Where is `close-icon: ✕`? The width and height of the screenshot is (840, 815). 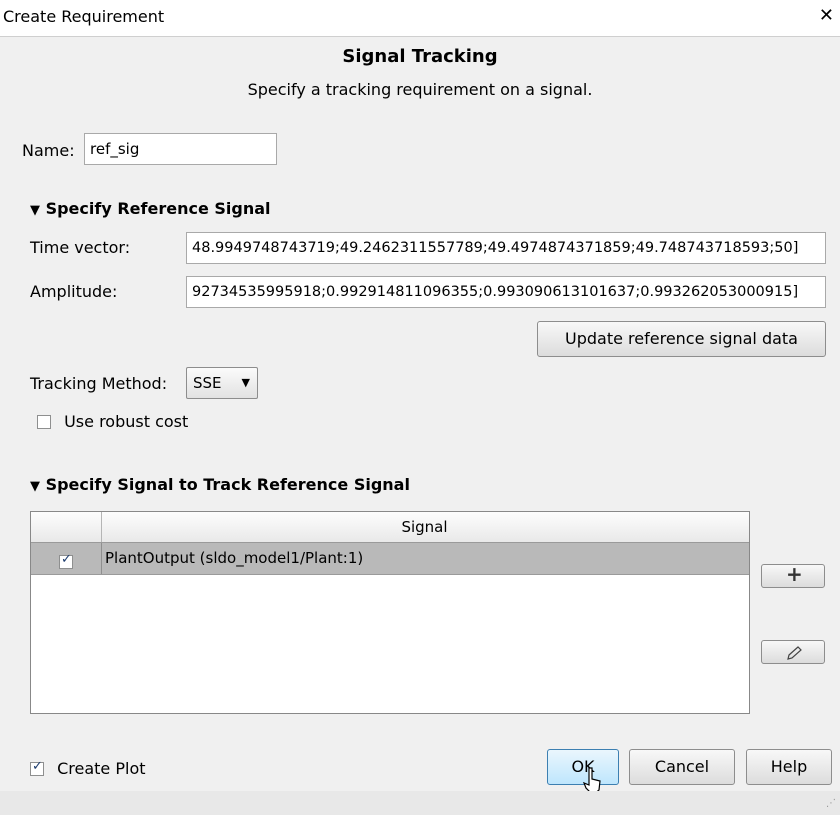 close-icon: ✕ is located at coordinates (826, 15).